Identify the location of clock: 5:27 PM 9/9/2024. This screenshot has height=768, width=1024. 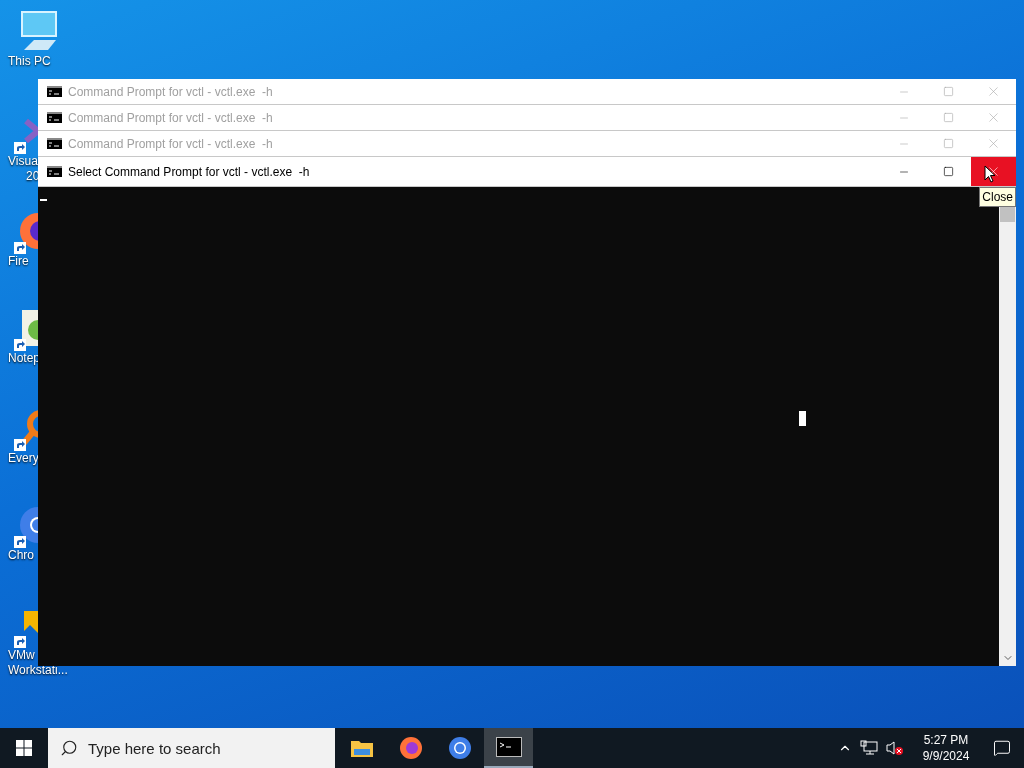
(946, 748).